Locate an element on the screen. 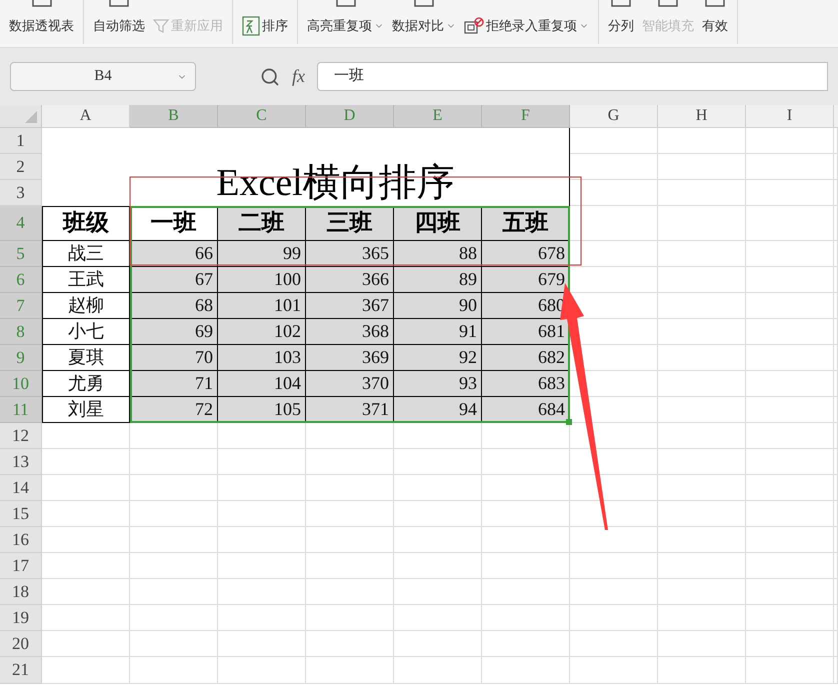  row-header: 3 is located at coordinates (21, 193).